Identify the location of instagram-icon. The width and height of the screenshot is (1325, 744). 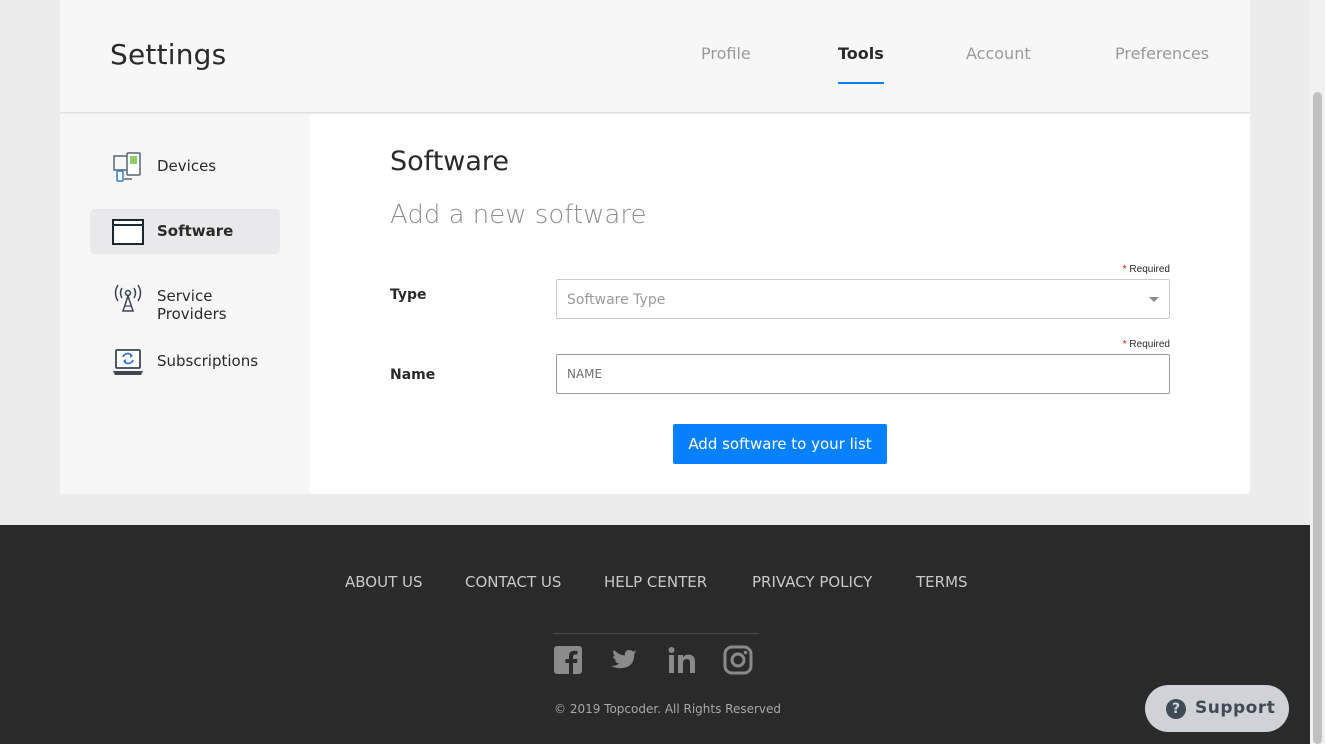
(738, 660).